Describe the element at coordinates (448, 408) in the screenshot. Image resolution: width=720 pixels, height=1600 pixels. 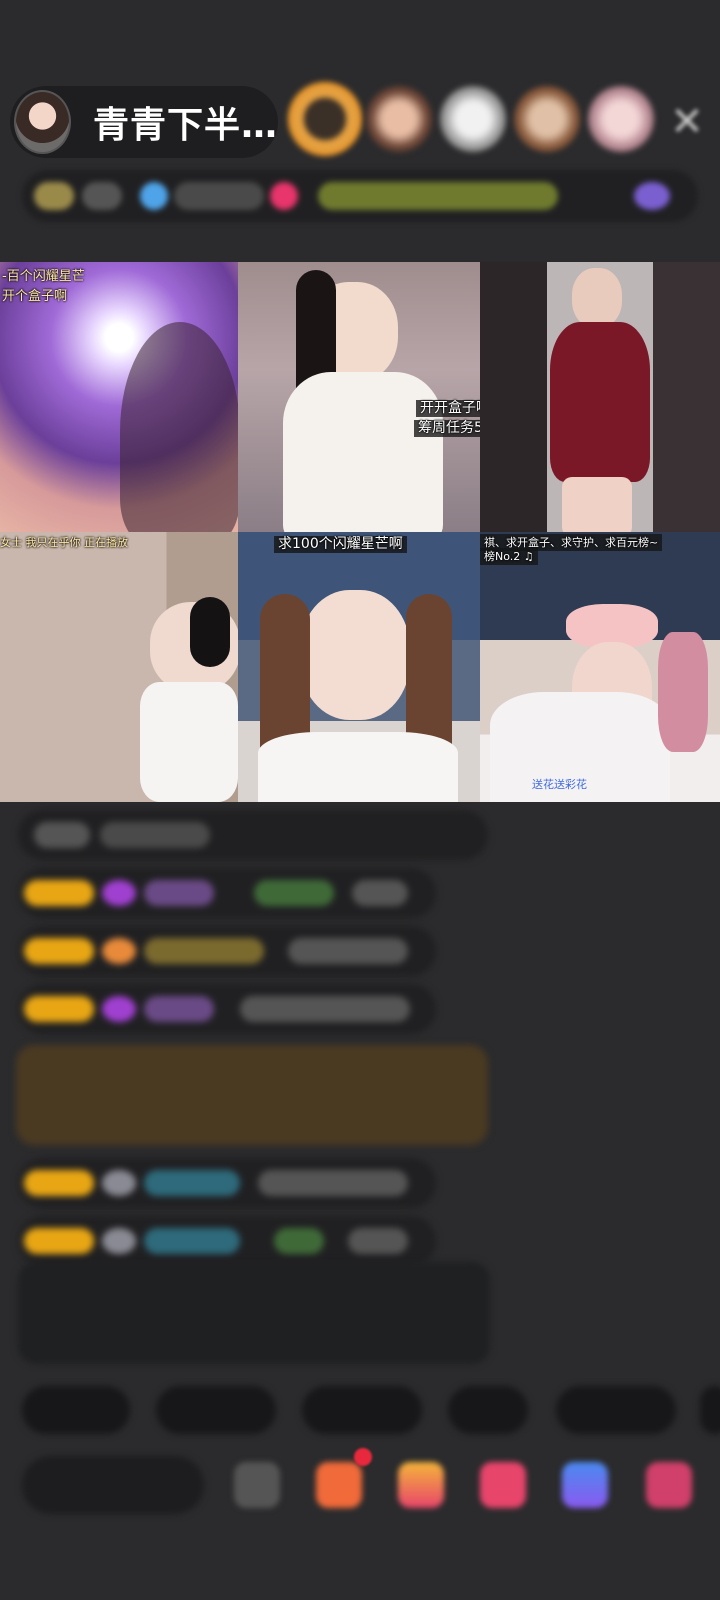
I see `tile-caption: 开开盒子啊` at that location.